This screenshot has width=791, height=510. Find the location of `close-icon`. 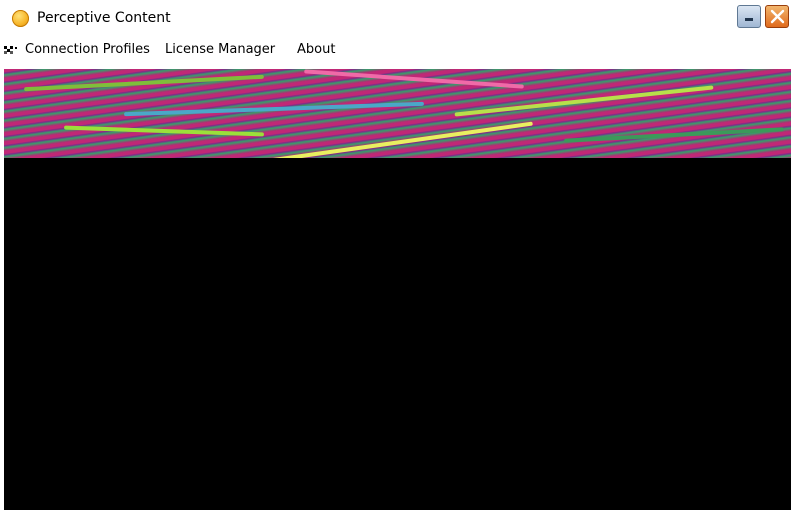

close-icon is located at coordinates (777, 16).